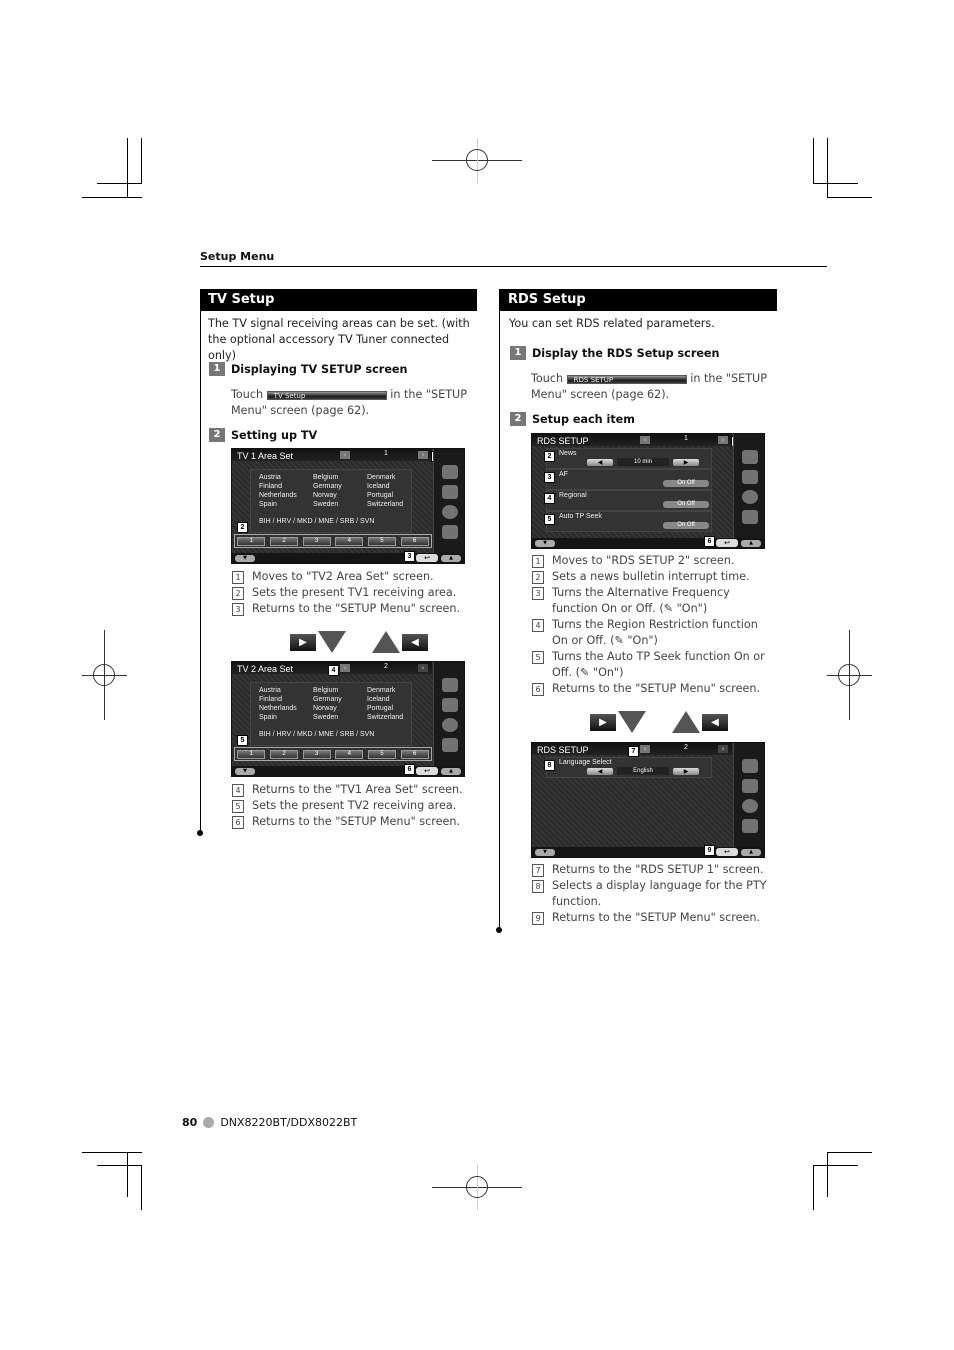  I want to click on page-number: 80, so click(190, 1122).